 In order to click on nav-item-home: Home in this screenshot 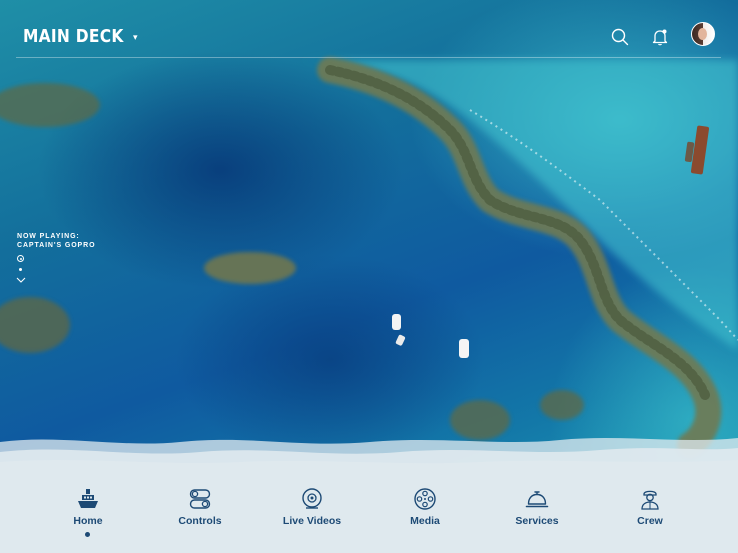, I will do `click(88, 511)`.